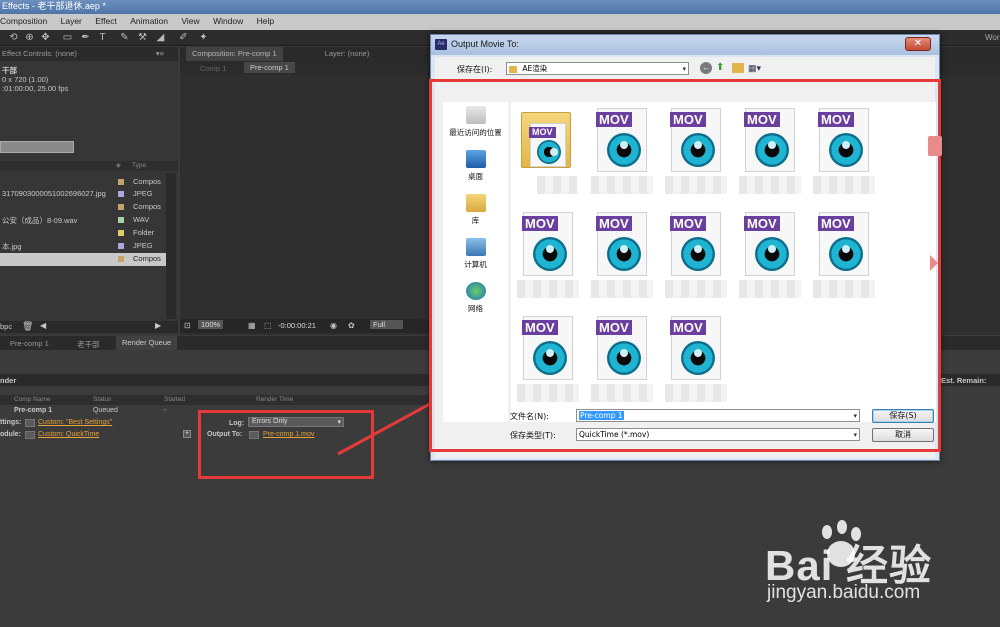 This screenshot has height=627, width=1000. What do you see at coordinates (234, 54) in the screenshot?
I see `composition-tab: Composition: Pre-comp 1` at bounding box center [234, 54].